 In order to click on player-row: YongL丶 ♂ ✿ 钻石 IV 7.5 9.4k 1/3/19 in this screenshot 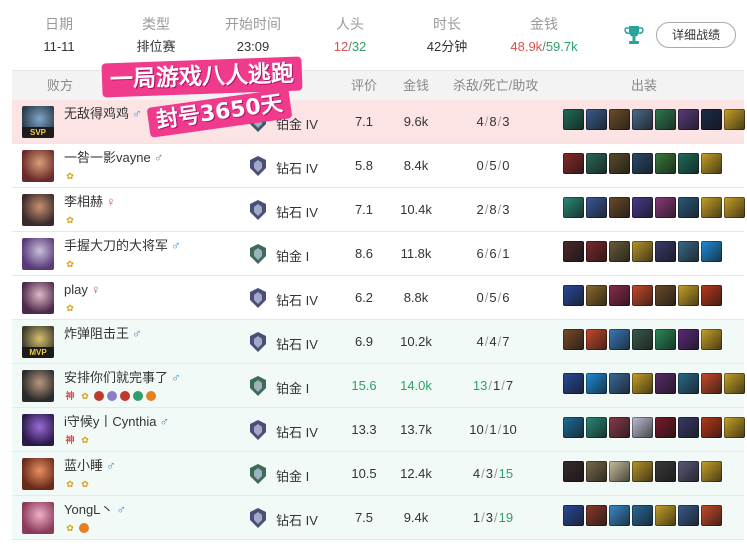, I will do `click(378, 518)`.